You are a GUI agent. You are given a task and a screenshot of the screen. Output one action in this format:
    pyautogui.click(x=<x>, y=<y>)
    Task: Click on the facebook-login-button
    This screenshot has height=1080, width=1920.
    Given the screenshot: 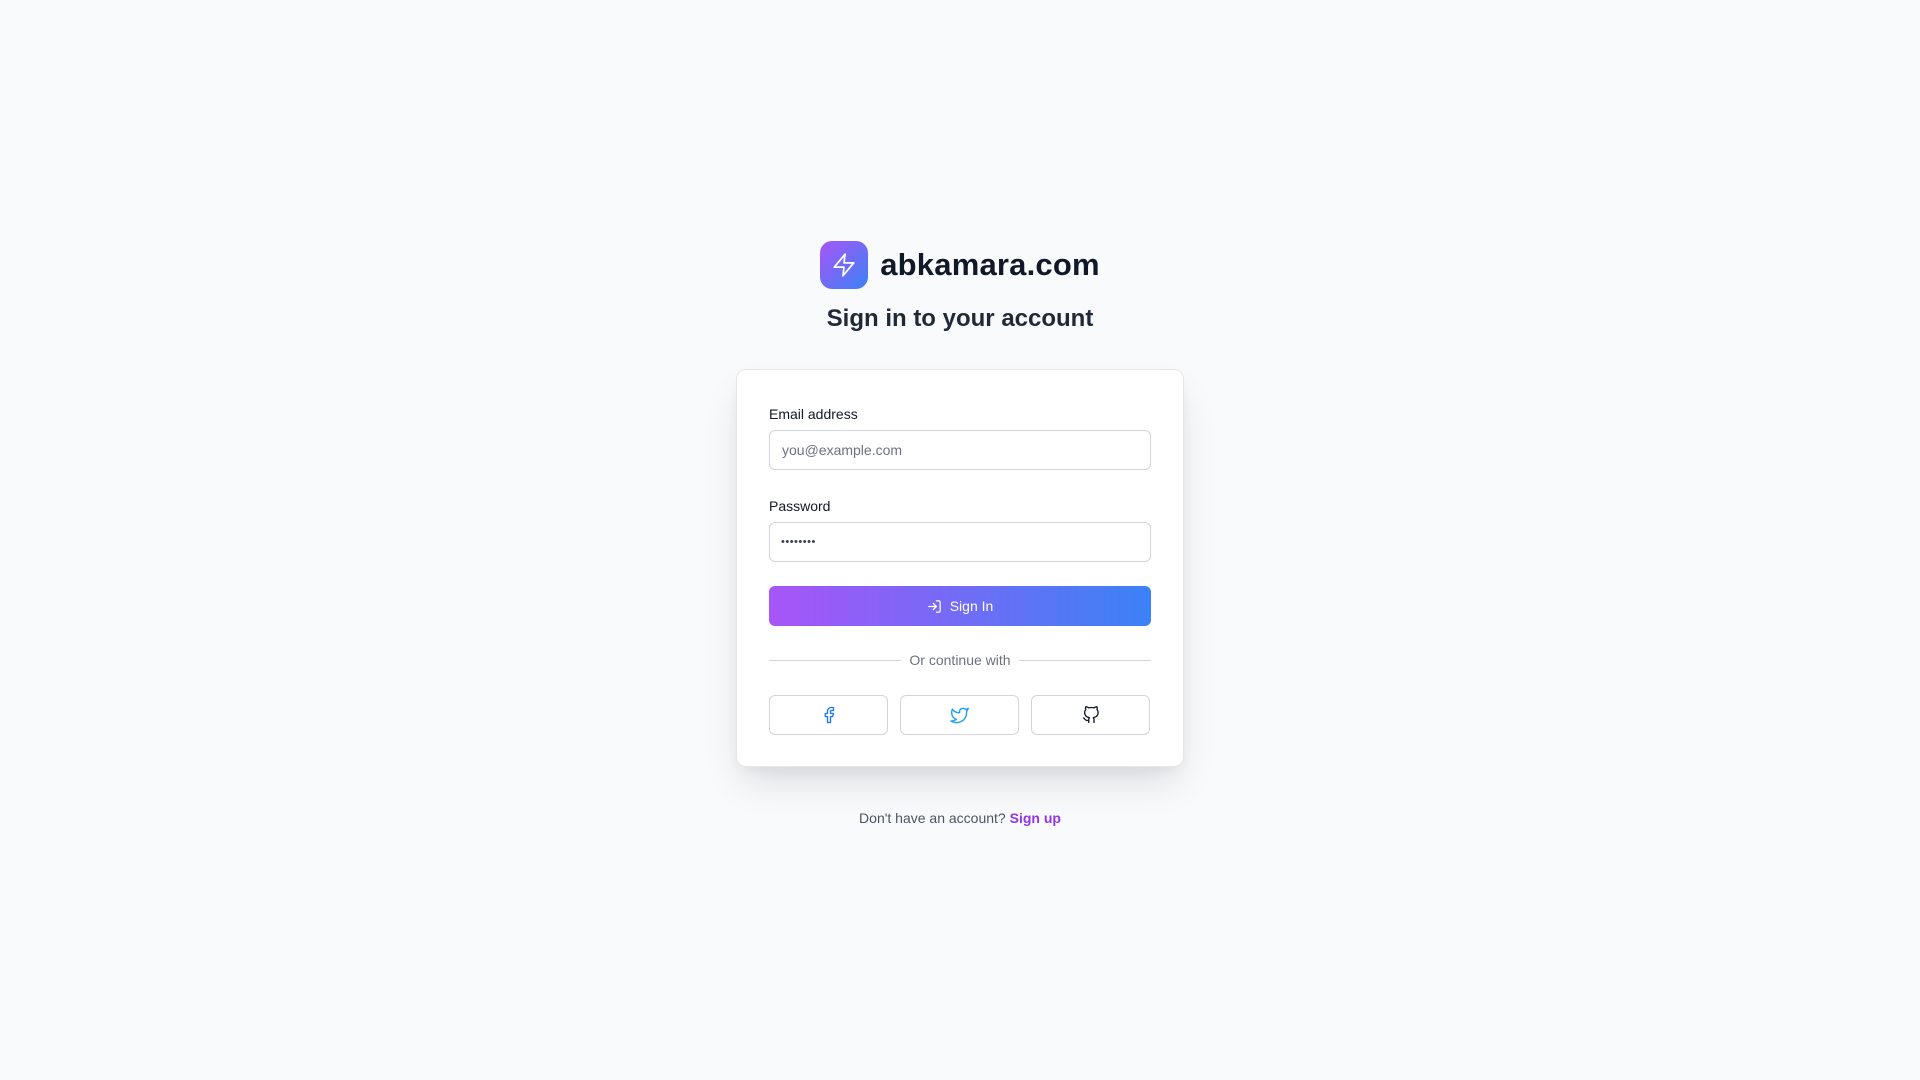 What is the action you would take?
    pyautogui.click(x=828, y=715)
    